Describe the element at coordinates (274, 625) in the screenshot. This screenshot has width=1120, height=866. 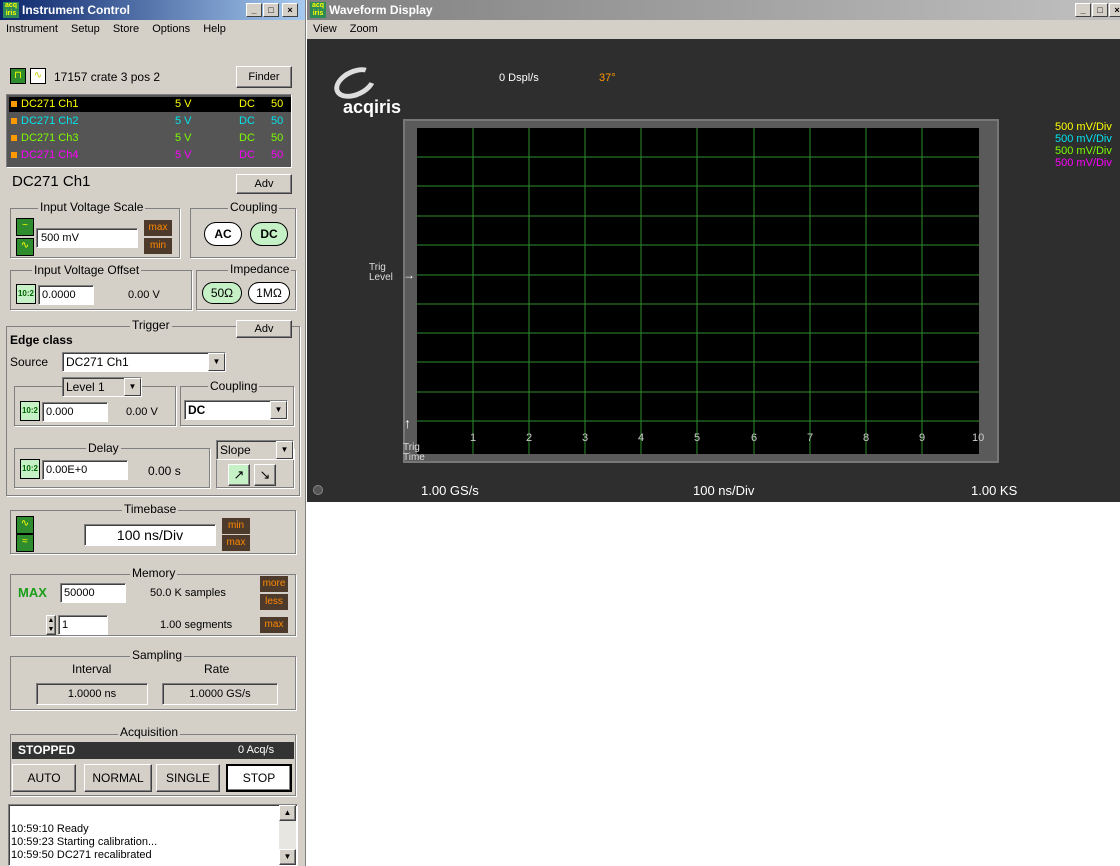
I see `memory-max-button: max` at that location.